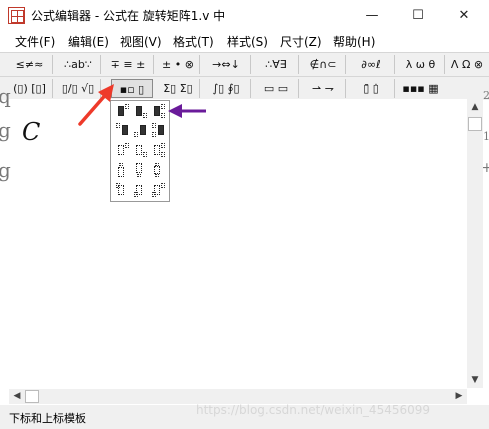  Describe the element at coordinates (276, 88) in the screenshot. I see `underbar-overbar-templates-button: ▭ ▭` at that location.